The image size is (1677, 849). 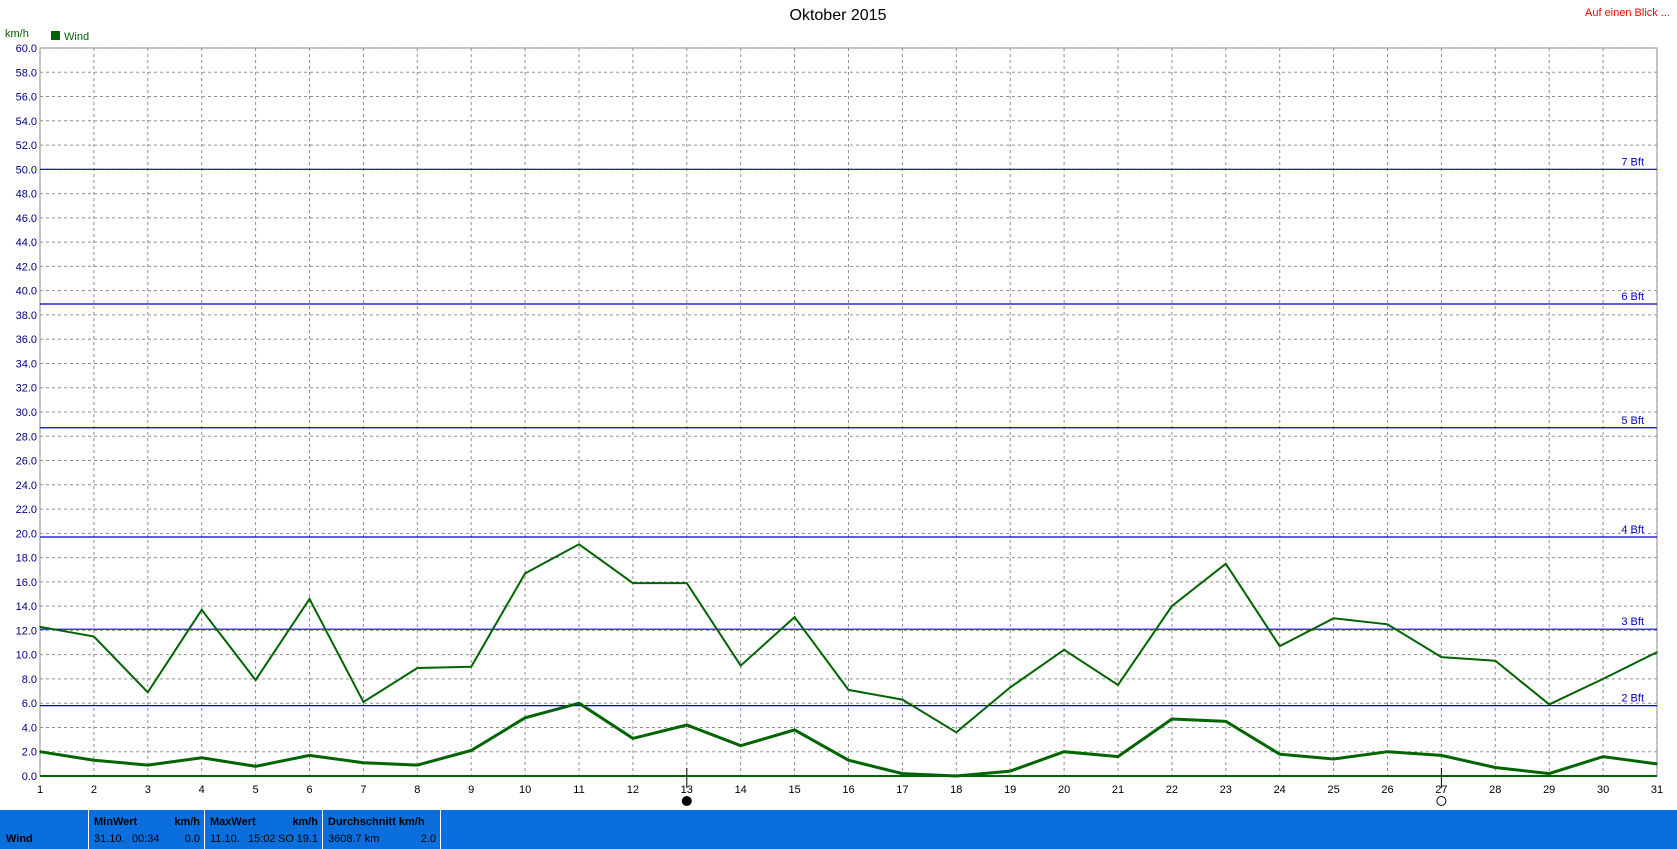 What do you see at coordinates (26, 631) in the screenshot?
I see `y-tick-label: 12.0` at bounding box center [26, 631].